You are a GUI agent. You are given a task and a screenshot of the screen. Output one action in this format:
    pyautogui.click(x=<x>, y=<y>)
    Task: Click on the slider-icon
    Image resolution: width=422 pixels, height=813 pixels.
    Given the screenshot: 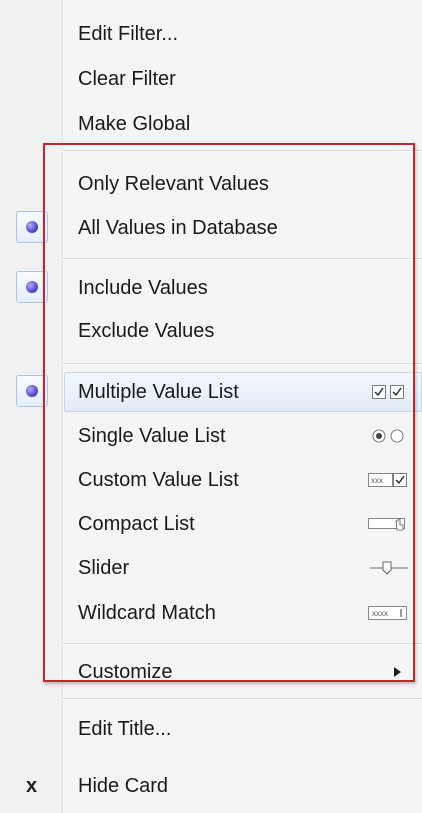 What is the action you would take?
    pyautogui.click(x=389, y=568)
    